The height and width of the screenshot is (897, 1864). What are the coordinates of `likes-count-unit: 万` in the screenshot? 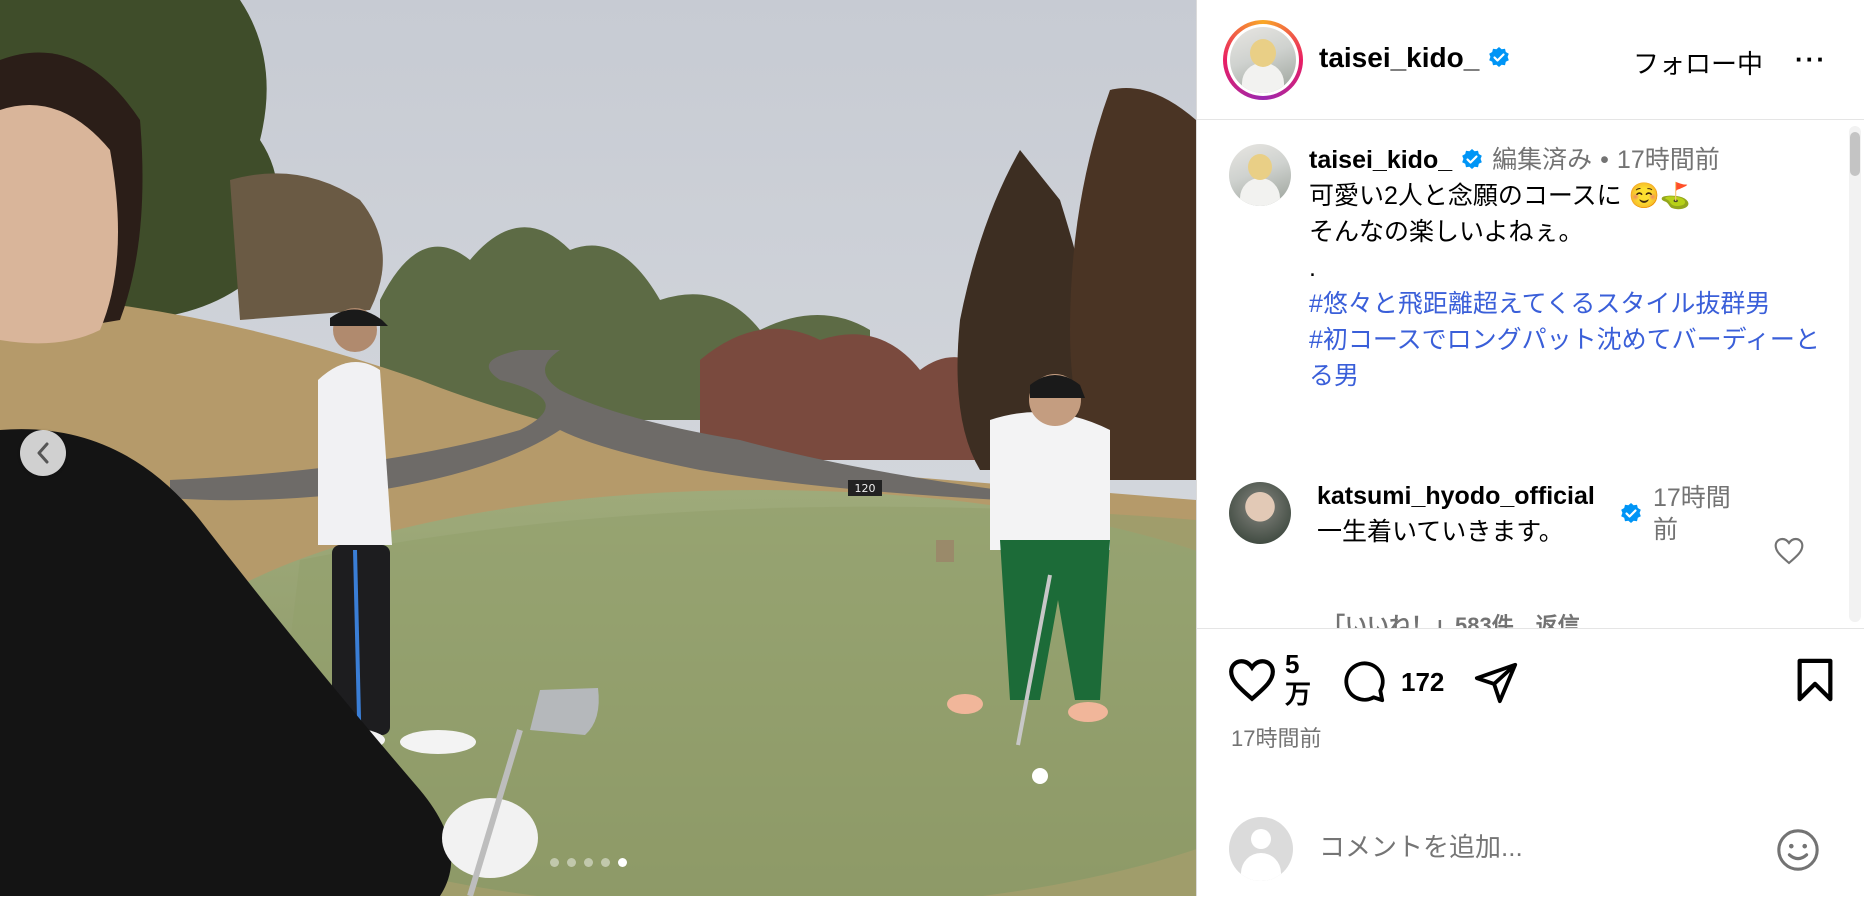 It's located at (1298, 694).